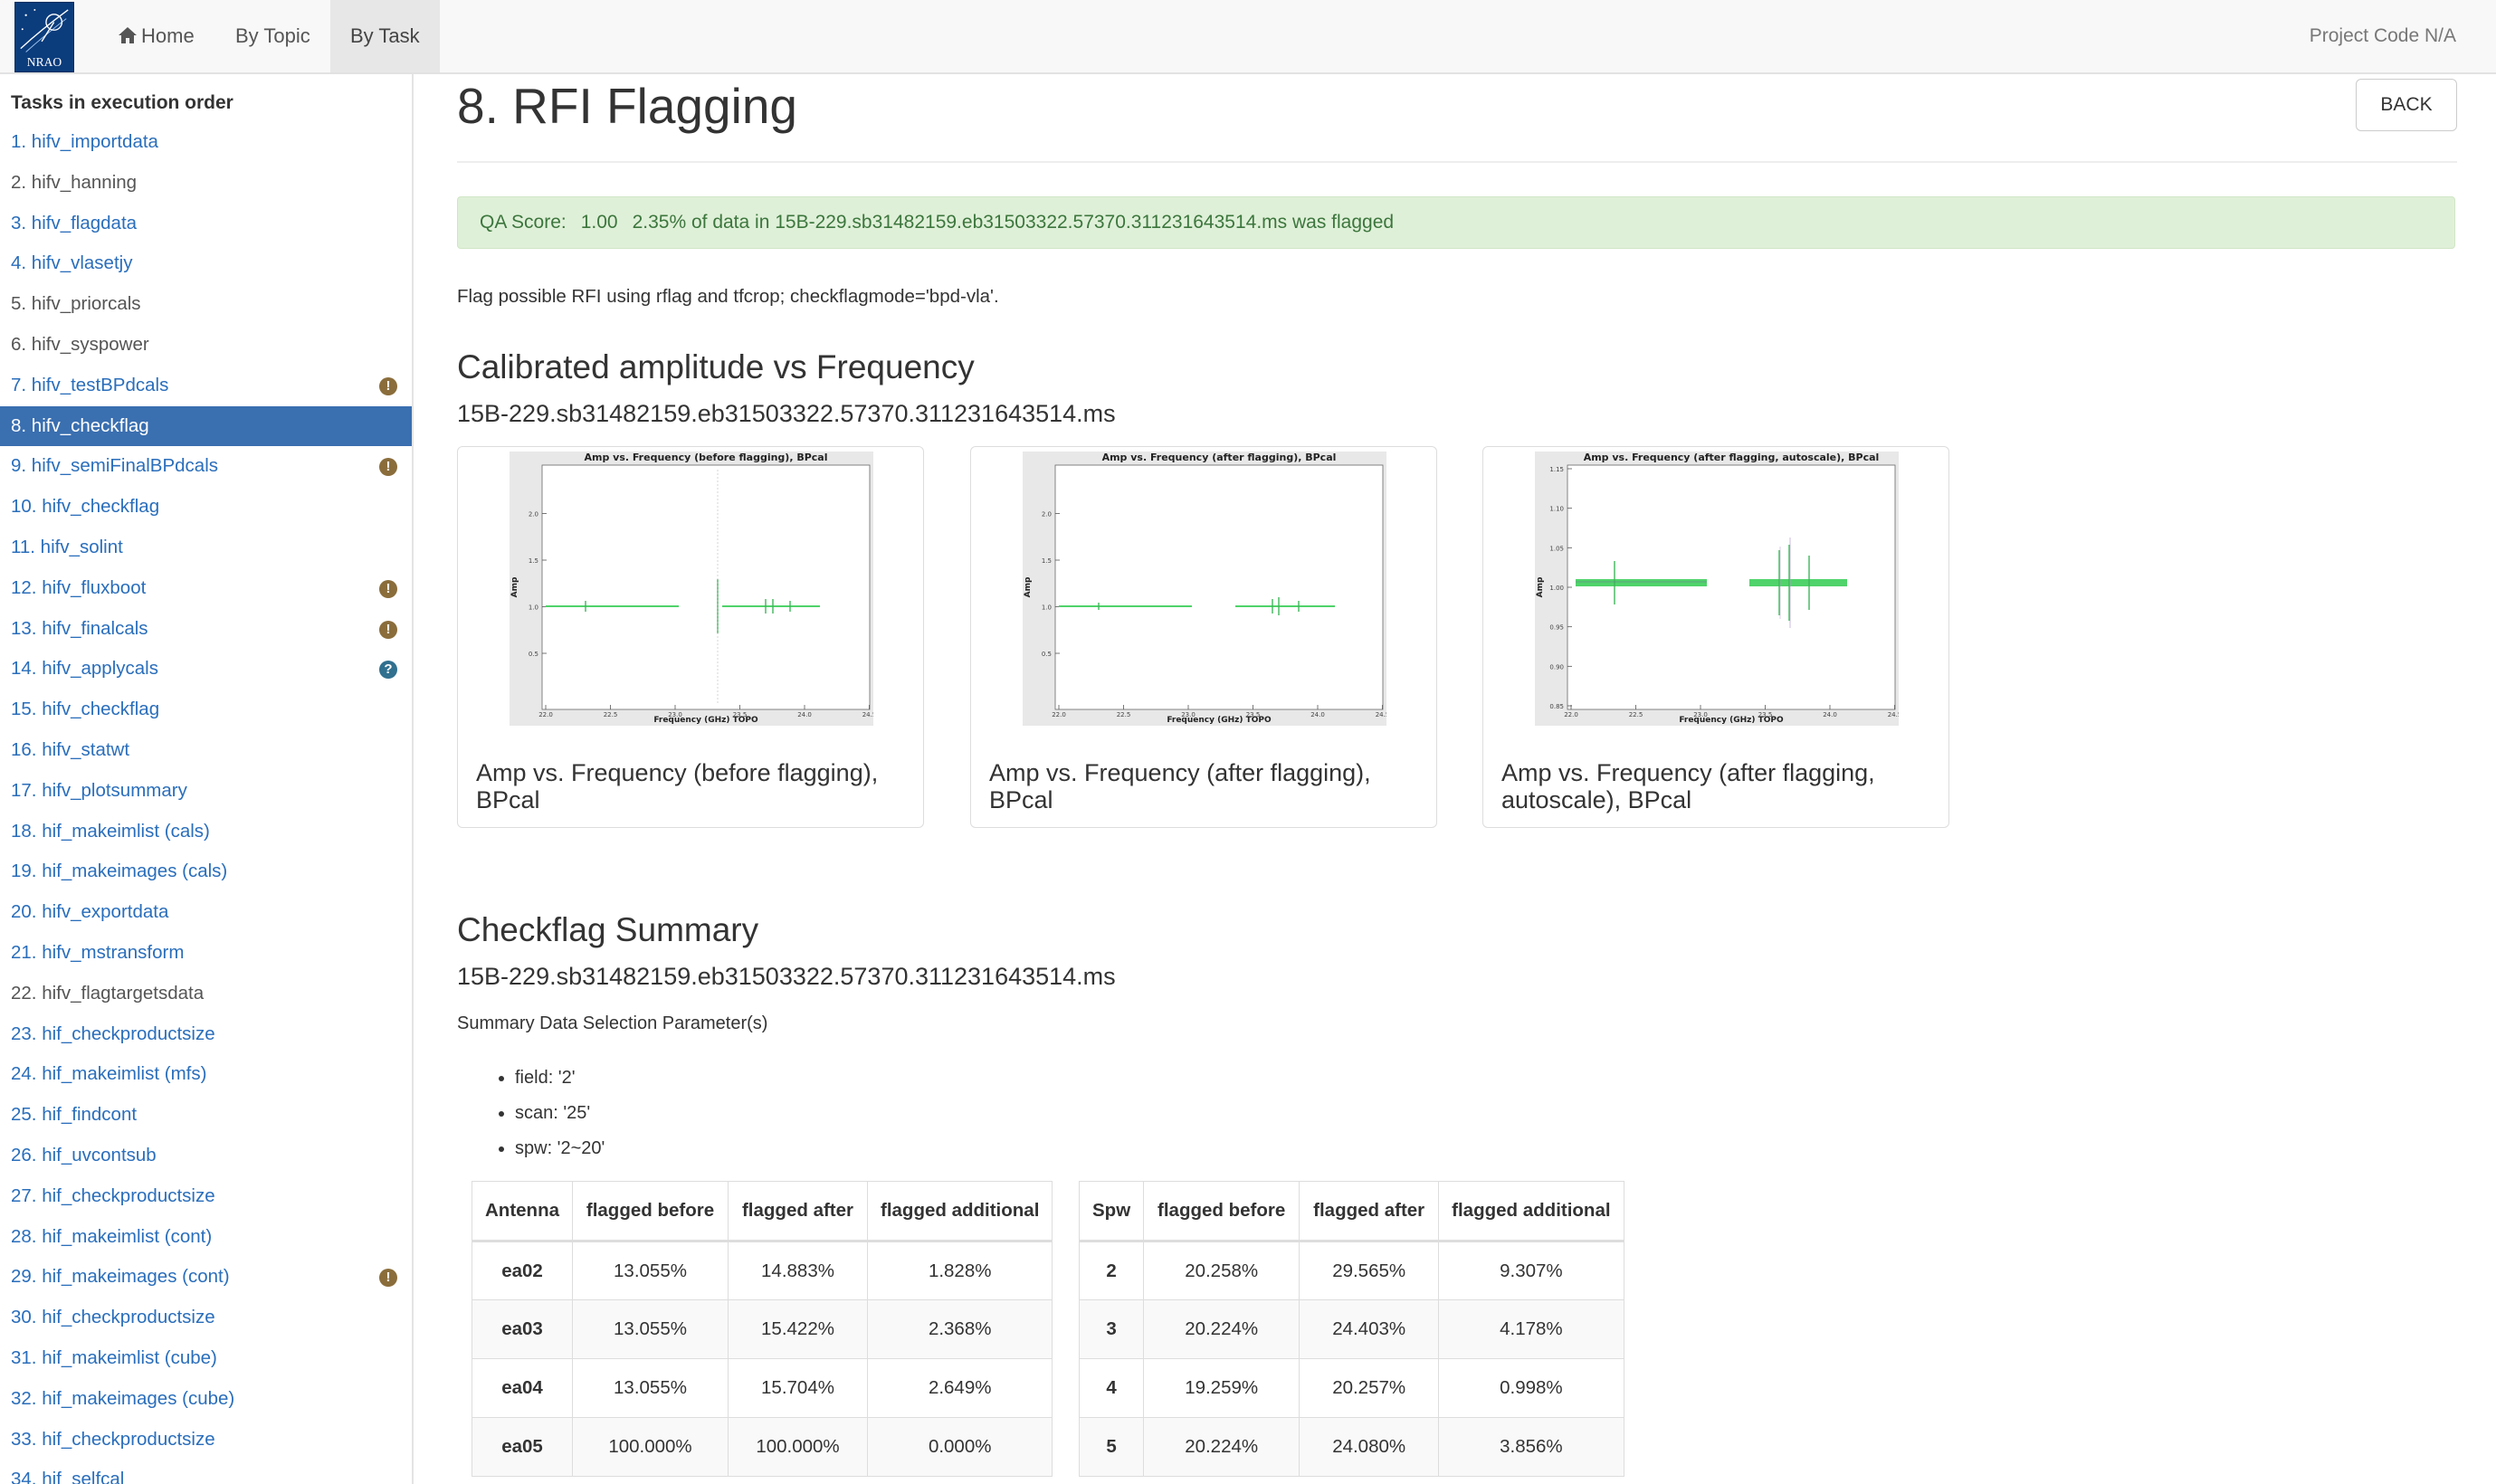  What do you see at coordinates (206, 466) in the screenshot?
I see `sidebar-task-item: 9. hifv_semiFinalBPdcals!` at bounding box center [206, 466].